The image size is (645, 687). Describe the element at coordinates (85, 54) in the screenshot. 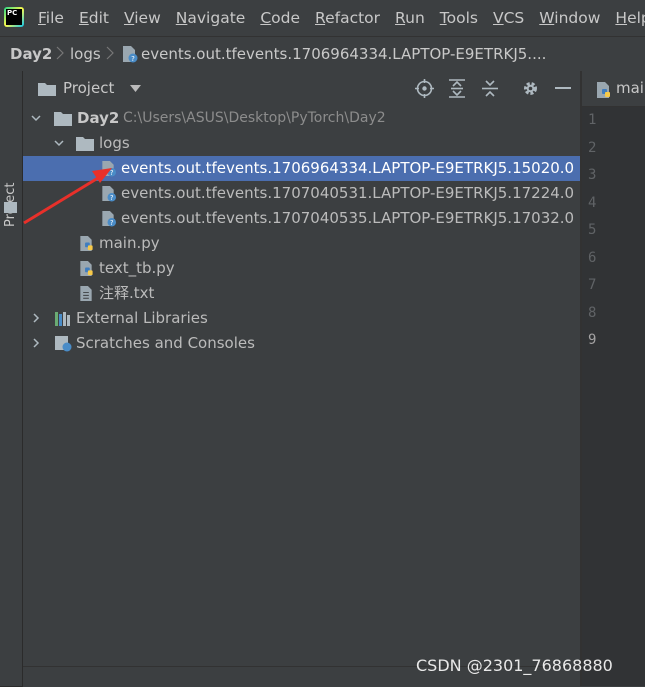

I see `breadcrumb-logs: logs` at that location.